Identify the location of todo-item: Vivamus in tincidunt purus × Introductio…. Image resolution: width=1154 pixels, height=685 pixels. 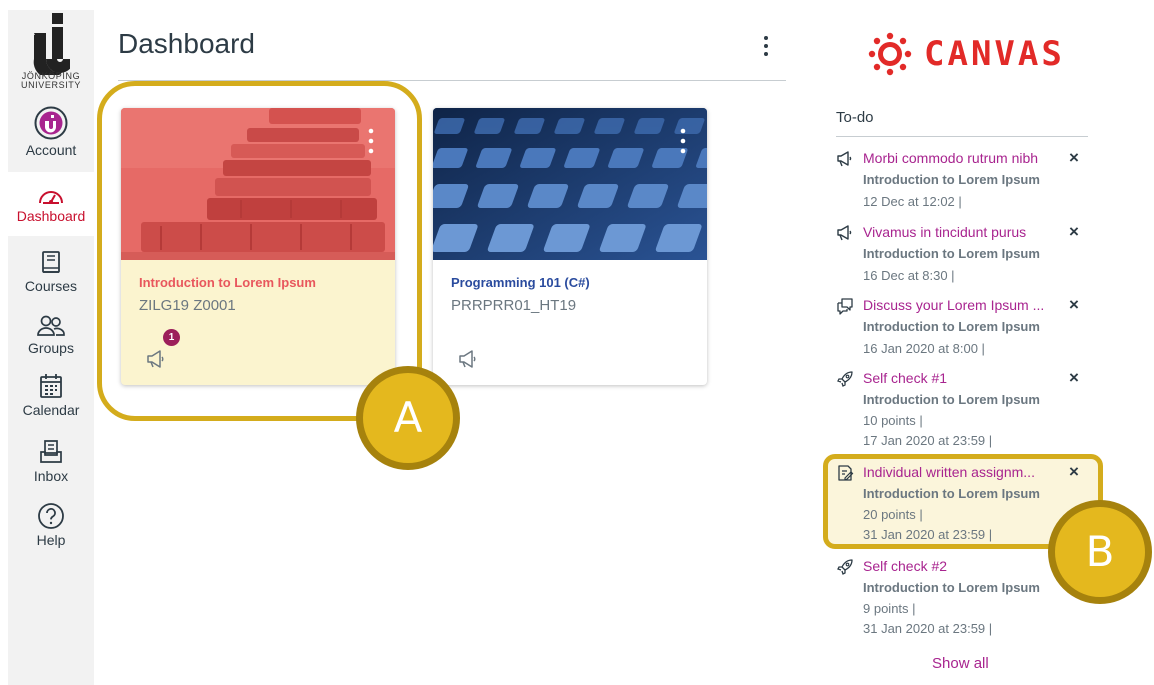
(962, 254).